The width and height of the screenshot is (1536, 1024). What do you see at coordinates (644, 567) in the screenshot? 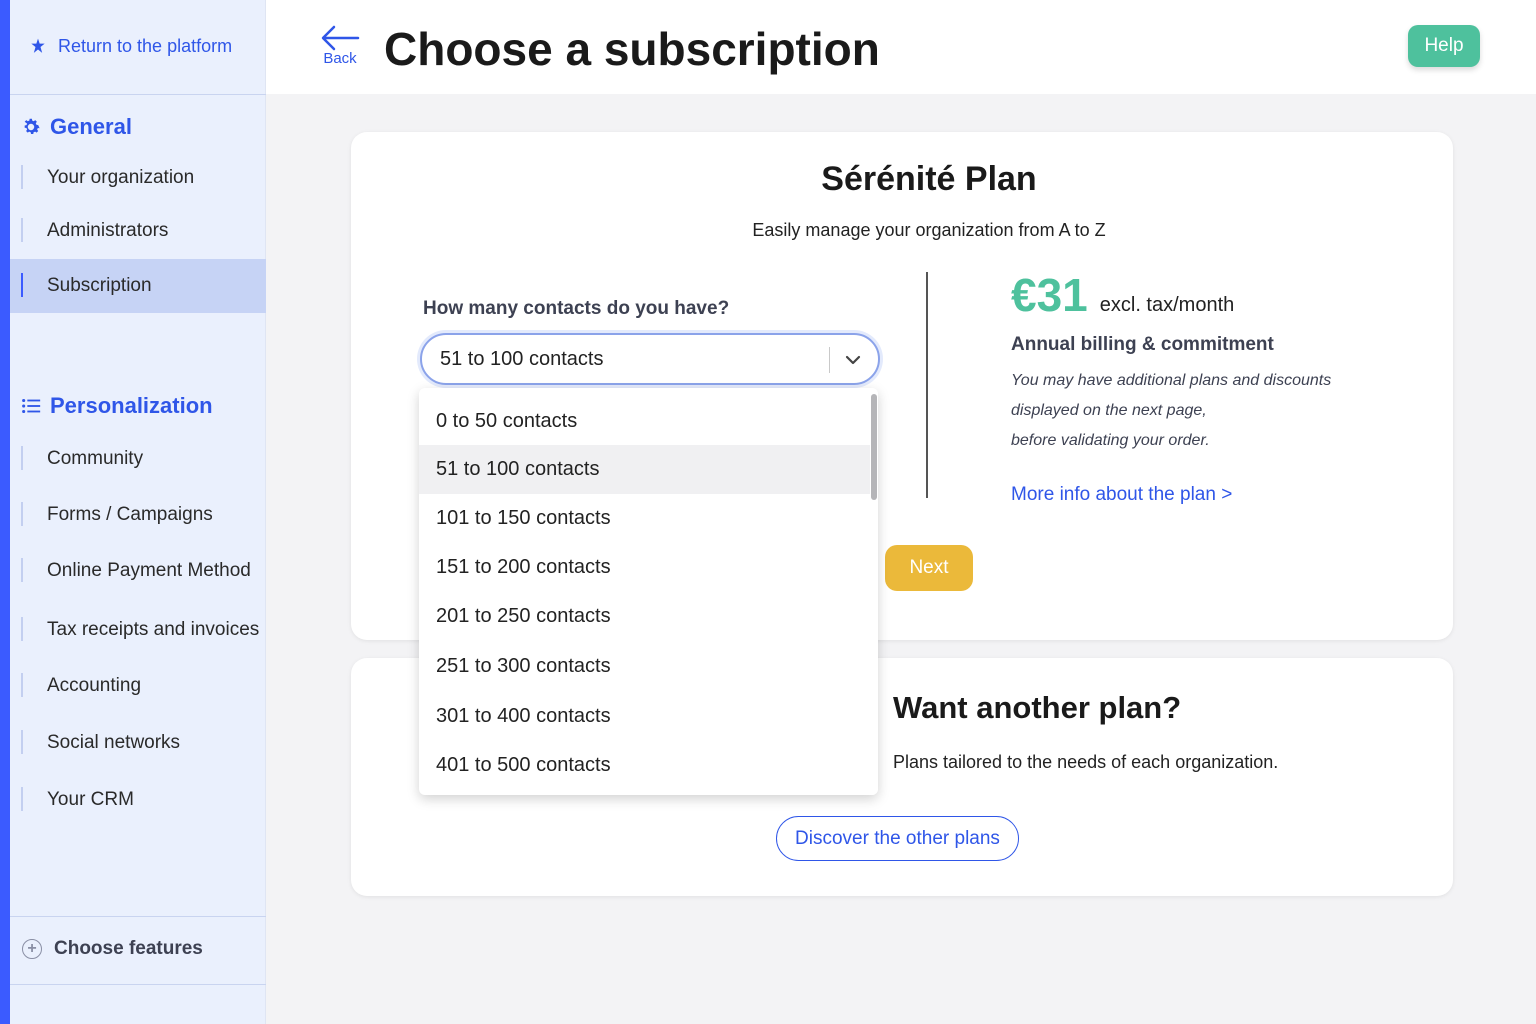
I see `dropdown-option: 151 to 200 contacts` at bounding box center [644, 567].